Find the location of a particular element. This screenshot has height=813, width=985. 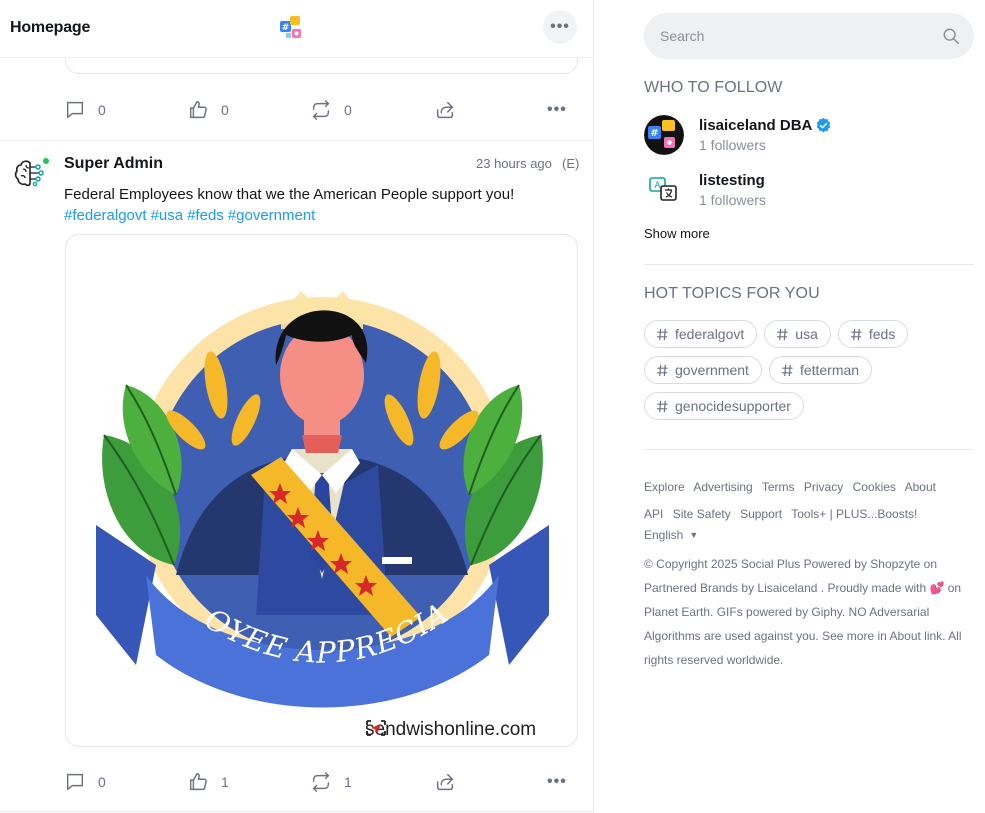

topic-label: fetterman is located at coordinates (829, 370).